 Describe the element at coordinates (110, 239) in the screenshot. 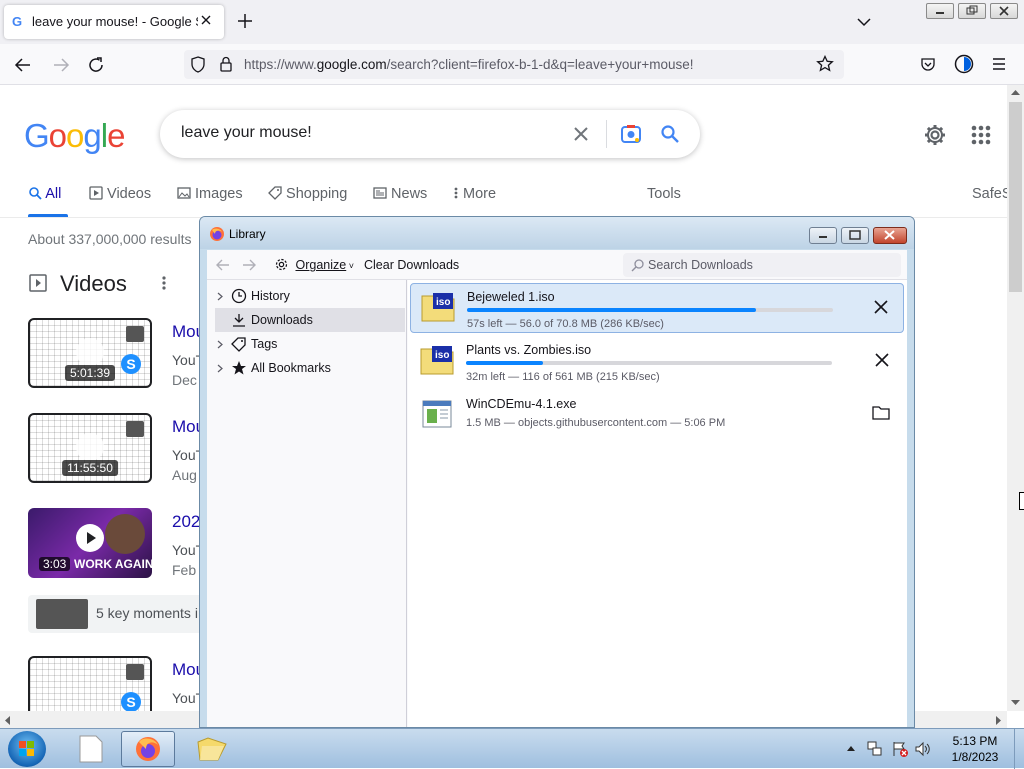

I see `result-stats: About 337,000,000 results` at that location.